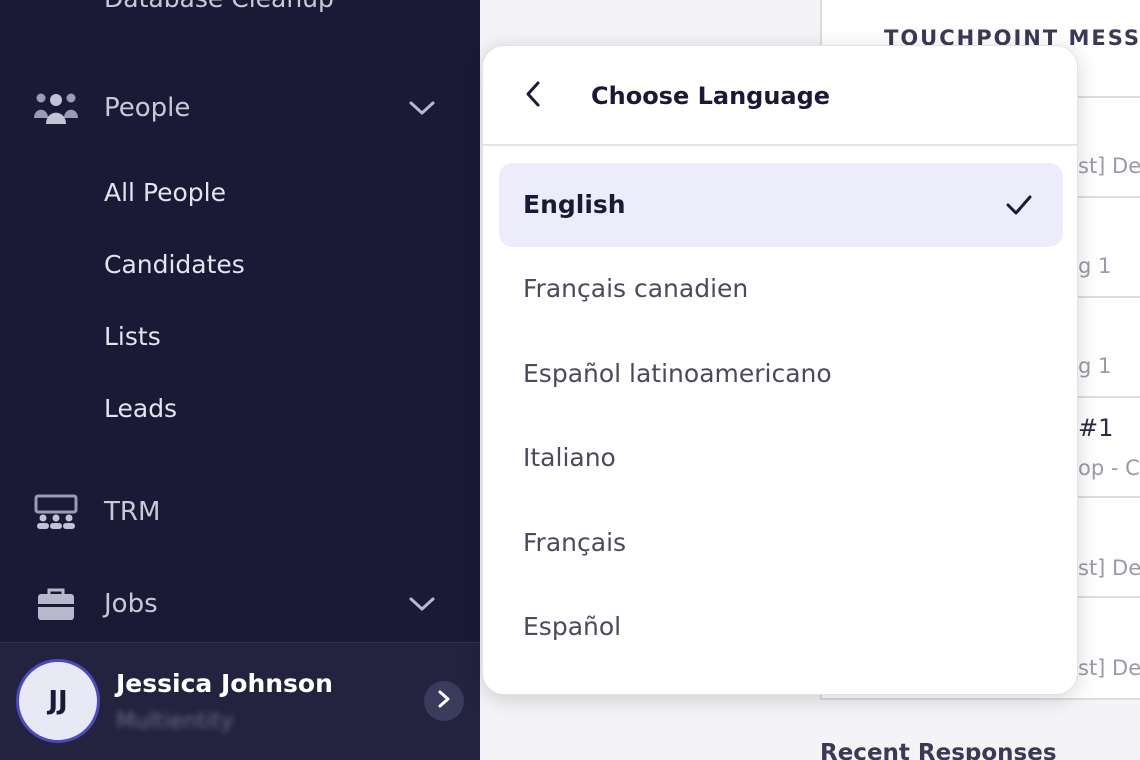  Describe the element at coordinates (219, 6) in the screenshot. I see `sidebar-item-database-cleanup: Database Cleanup` at that location.